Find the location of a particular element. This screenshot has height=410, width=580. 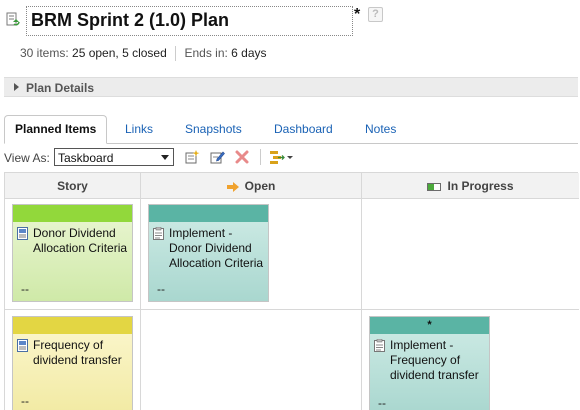

row-divider is located at coordinates (292, 309).